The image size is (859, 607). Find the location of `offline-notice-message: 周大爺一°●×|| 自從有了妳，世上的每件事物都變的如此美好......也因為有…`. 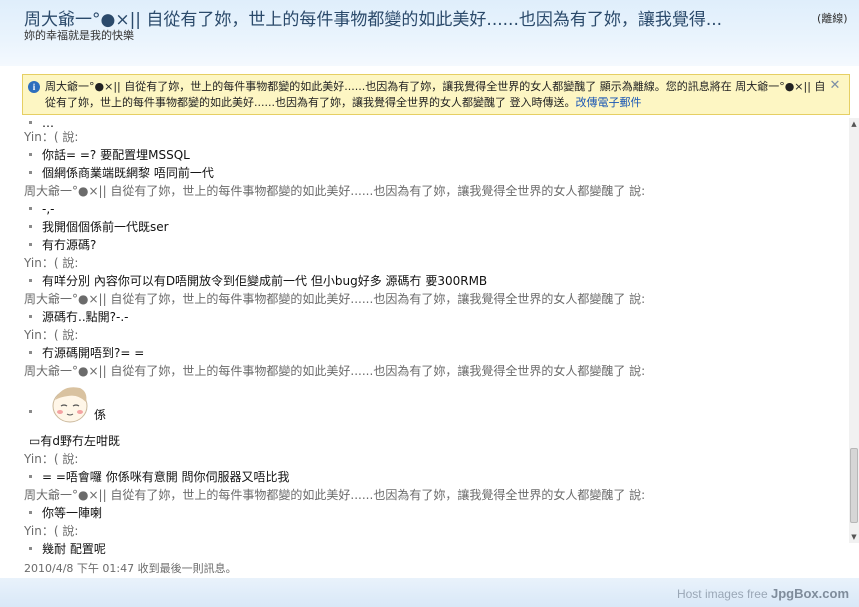

offline-notice-message: 周大爺一°●×|| 自從有了妳，世上的每件事物都變的如此美好......也因為有… is located at coordinates (435, 94).